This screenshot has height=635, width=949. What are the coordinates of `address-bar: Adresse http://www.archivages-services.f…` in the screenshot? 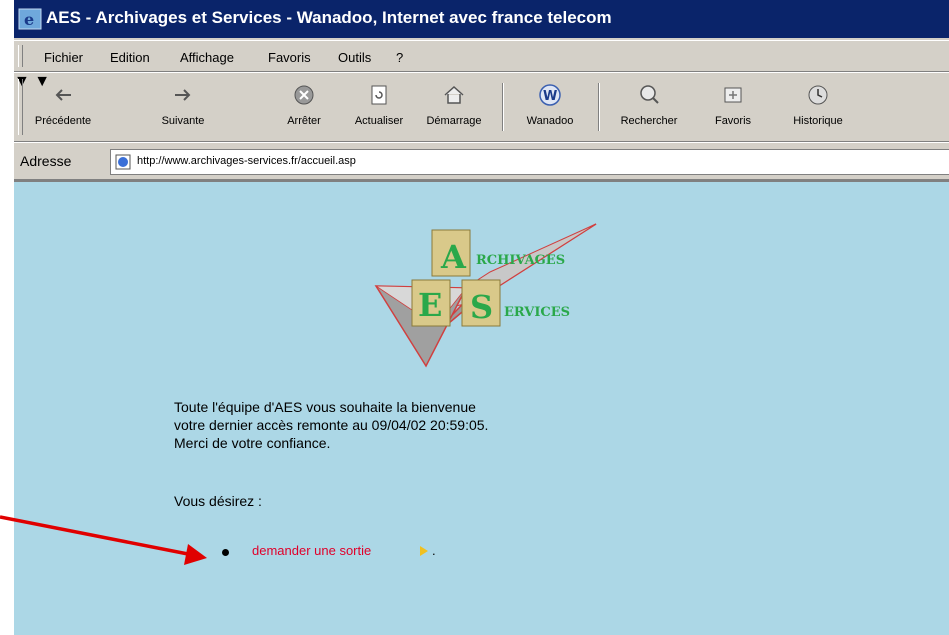 It's located at (481, 161).